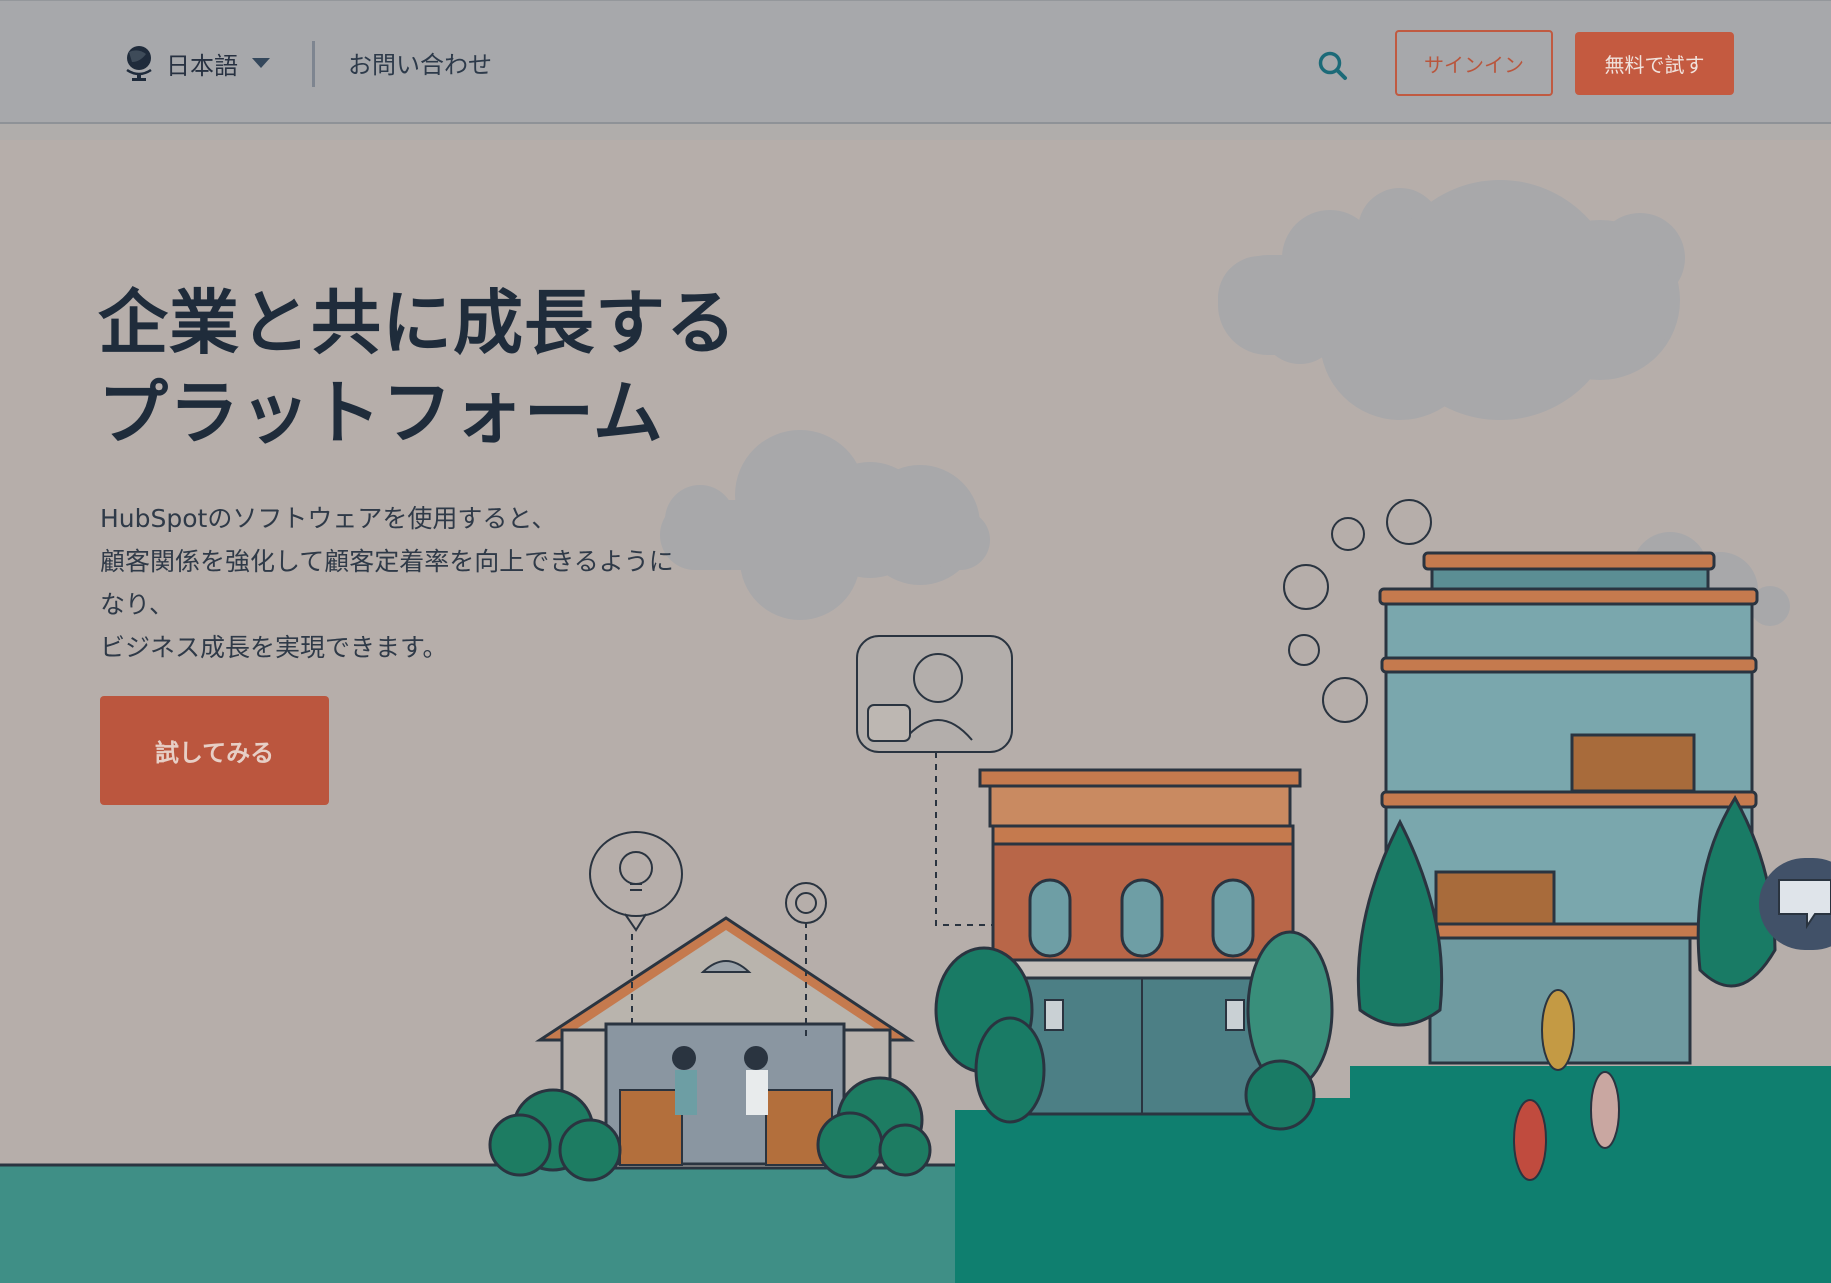  Describe the element at coordinates (137, 604) in the screenshot. I see `hero-description-line-3: なり、` at that location.